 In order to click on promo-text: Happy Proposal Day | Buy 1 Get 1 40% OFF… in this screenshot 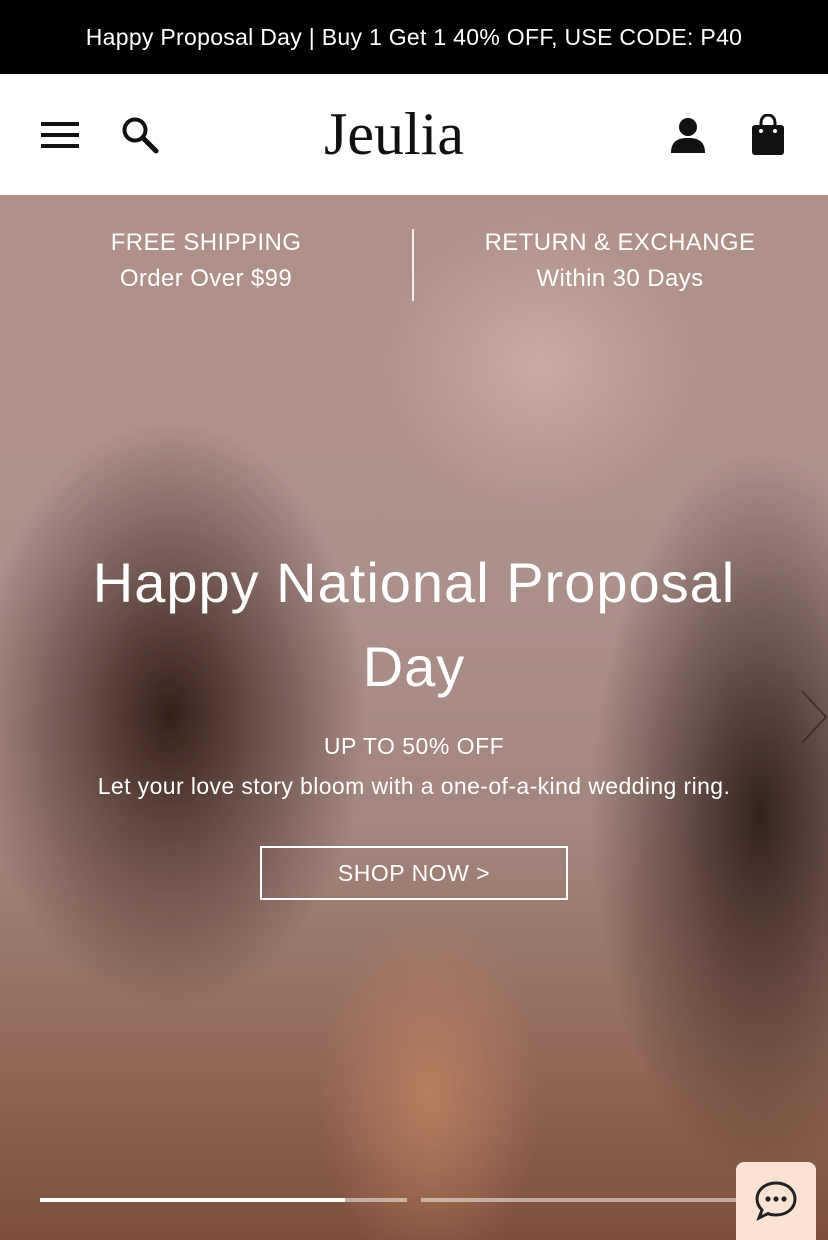, I will do `click(414, 36)`.